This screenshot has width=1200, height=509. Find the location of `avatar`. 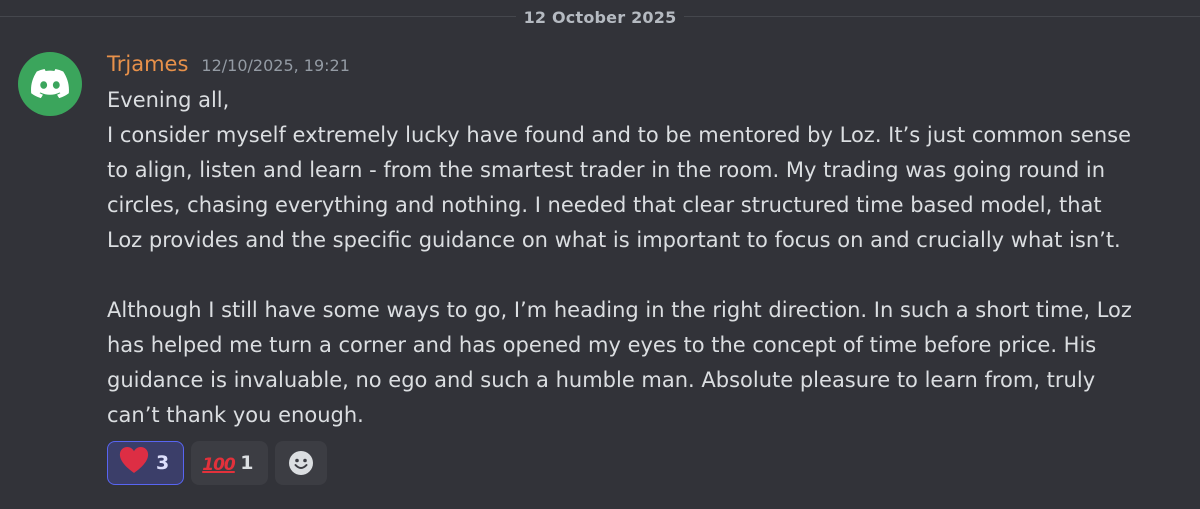

avatar is located at coordinates (50, 84).